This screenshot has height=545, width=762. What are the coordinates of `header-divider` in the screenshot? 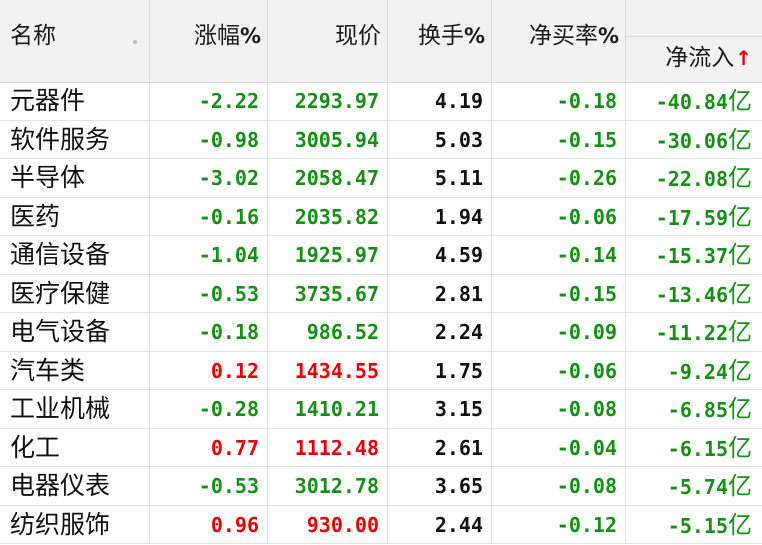 It's located at (694, 36).